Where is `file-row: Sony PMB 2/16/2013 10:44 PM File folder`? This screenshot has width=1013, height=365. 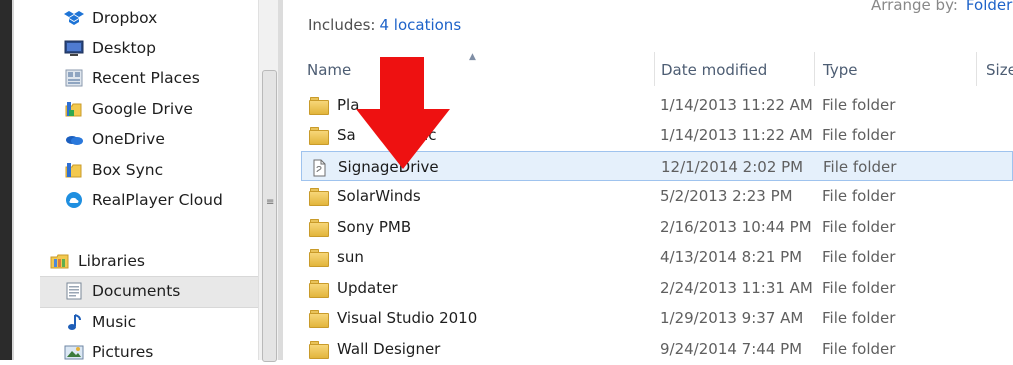
file-row: Sony PMB 2/16/2013 10:44 PM File folder is located at coordinates (657, 227).